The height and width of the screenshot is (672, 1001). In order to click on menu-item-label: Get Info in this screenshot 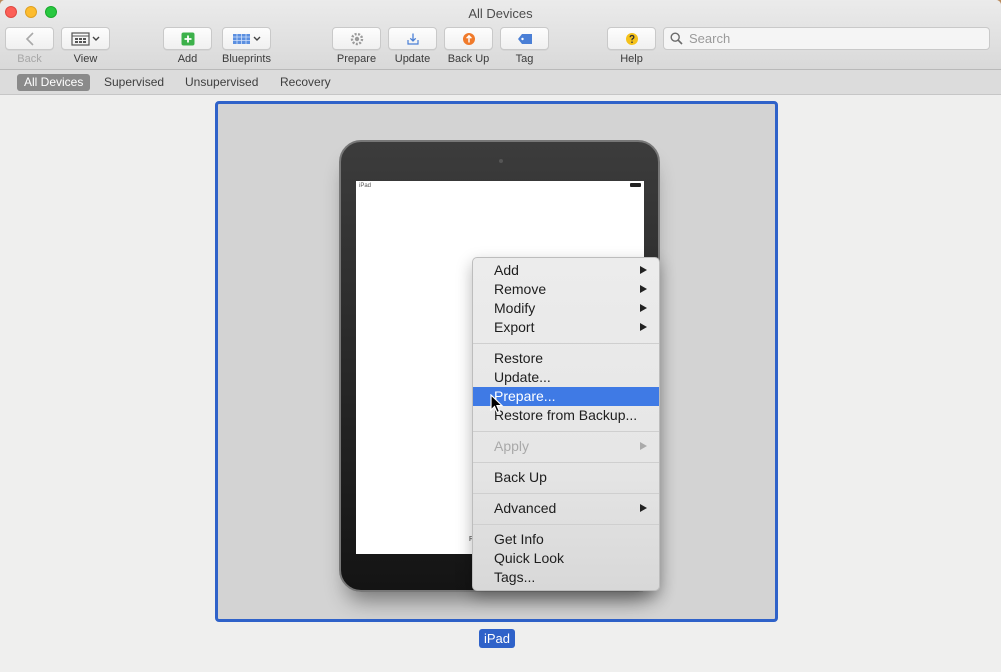, I will do `click(519, 539)`.